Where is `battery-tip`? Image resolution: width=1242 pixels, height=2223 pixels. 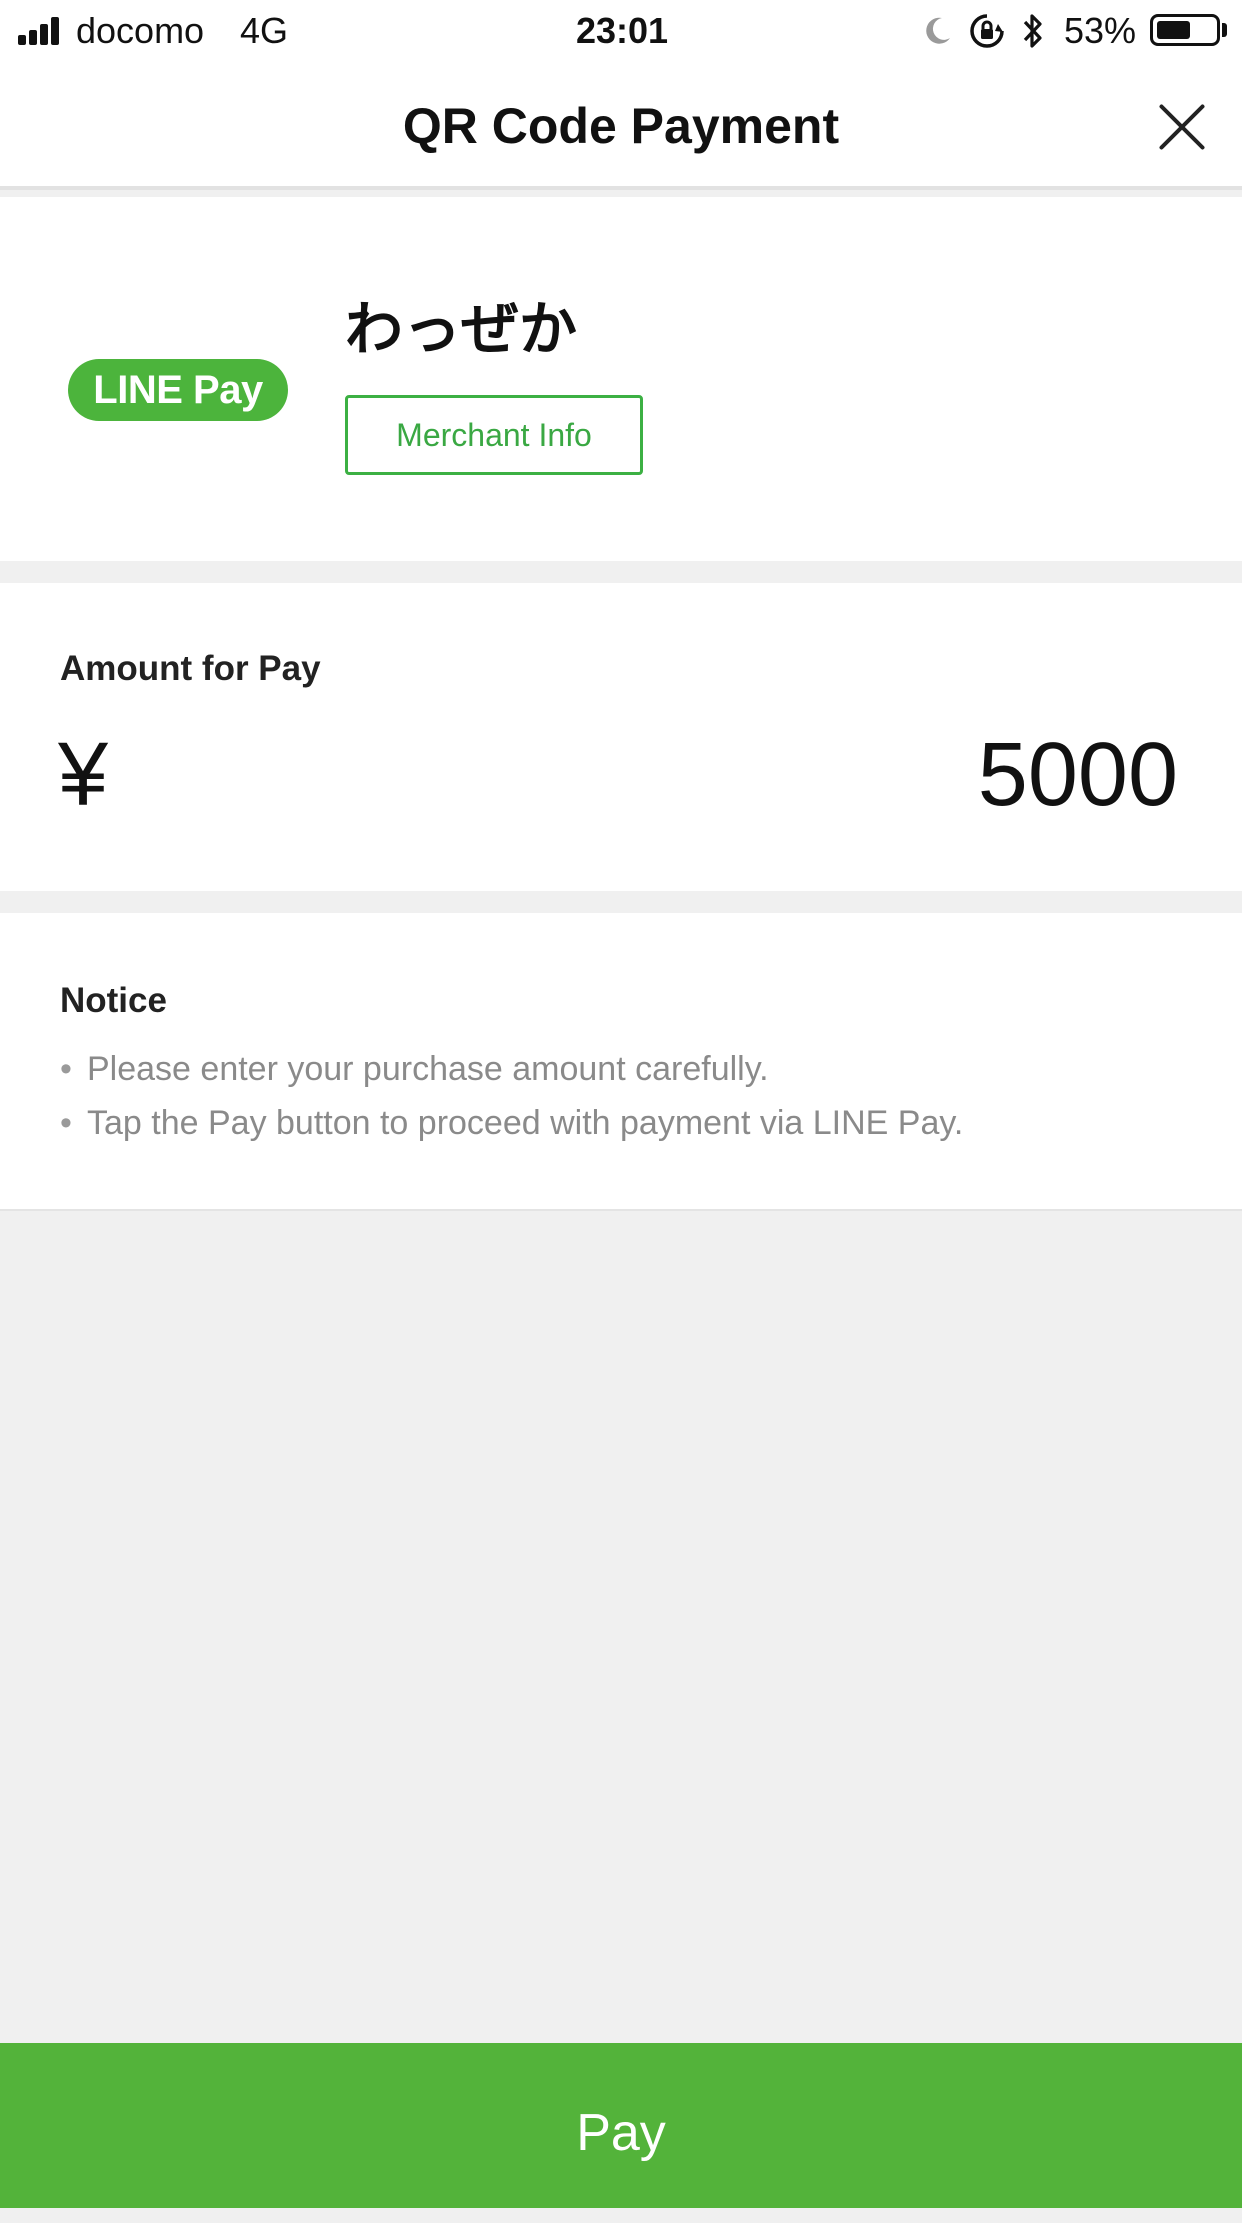 battery-tip is located at coordinates (1224, 30).